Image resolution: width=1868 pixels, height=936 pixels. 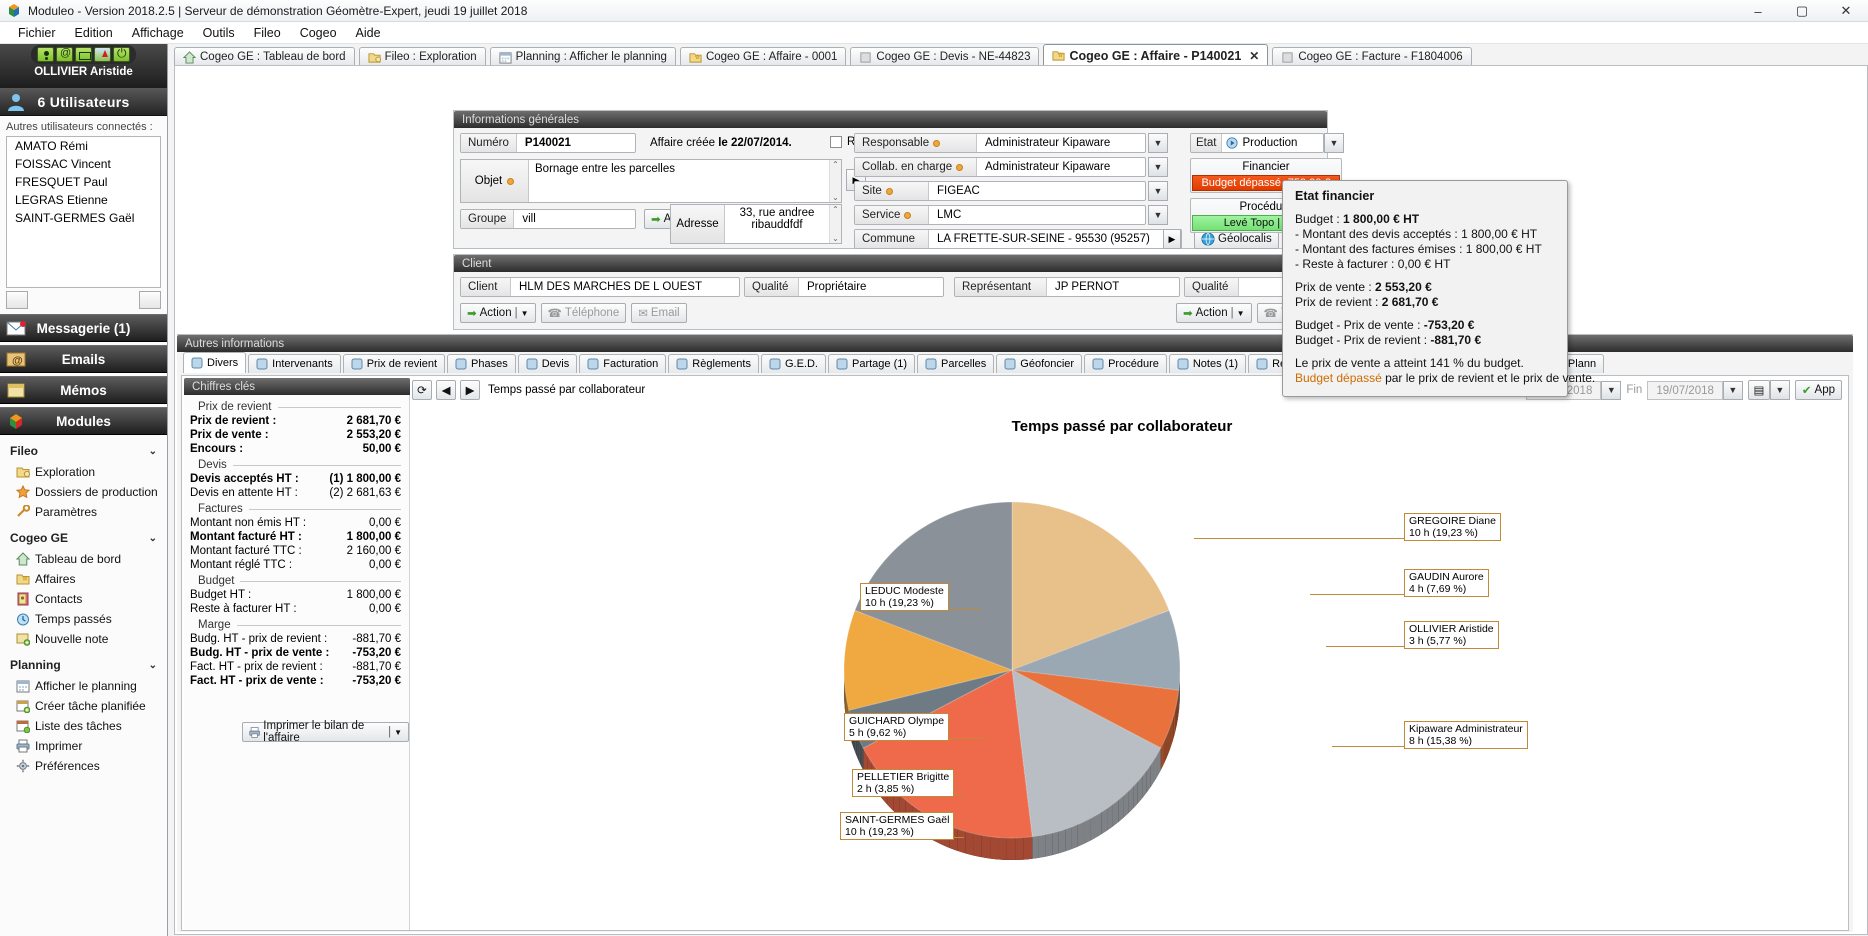 I want to click on groupe-field: Groupe vill, so click(x=548, y=219).